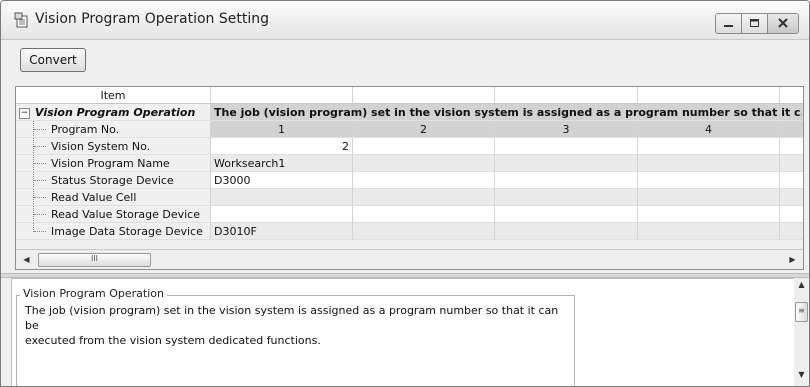  I want to click on horizontal-scroll-thumb: III, so click(94, 260).